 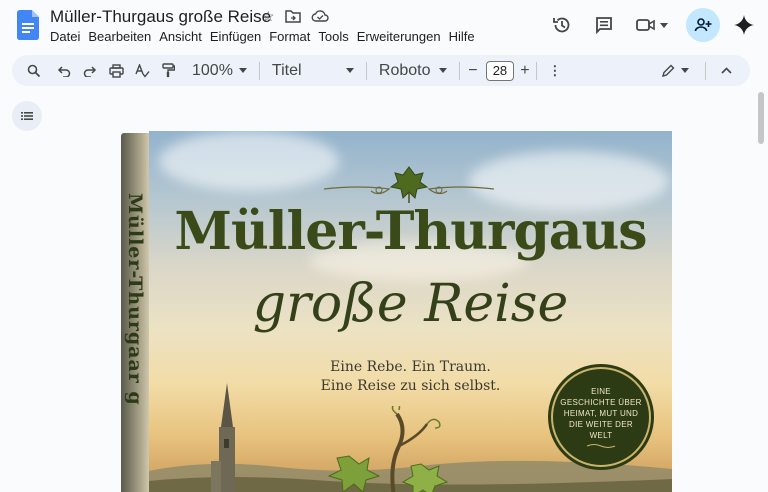 What do you see at coordinates (499, 70) in the screenshot?
I see `font-size-input: 28` at bounding box center [499, 70].